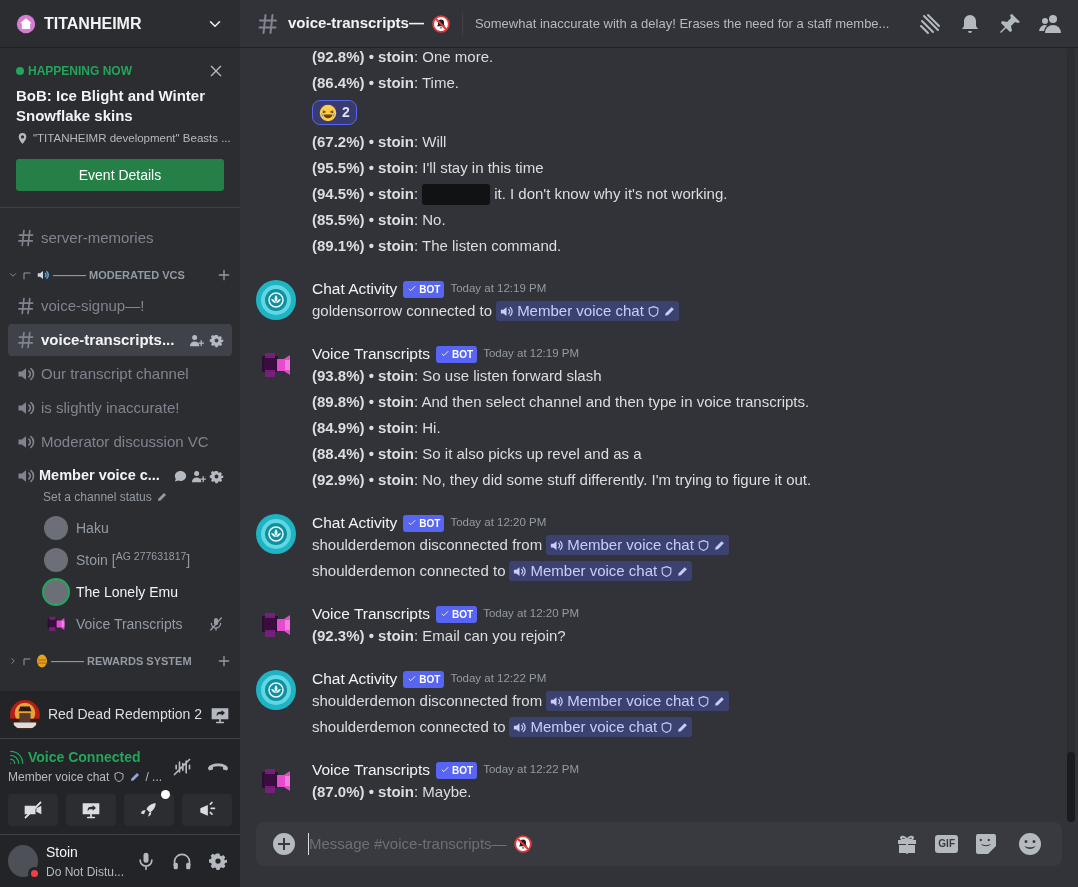 This screenshot has height=887, width=1078. I want to click on reaction-button: 2, so click(334, 112).